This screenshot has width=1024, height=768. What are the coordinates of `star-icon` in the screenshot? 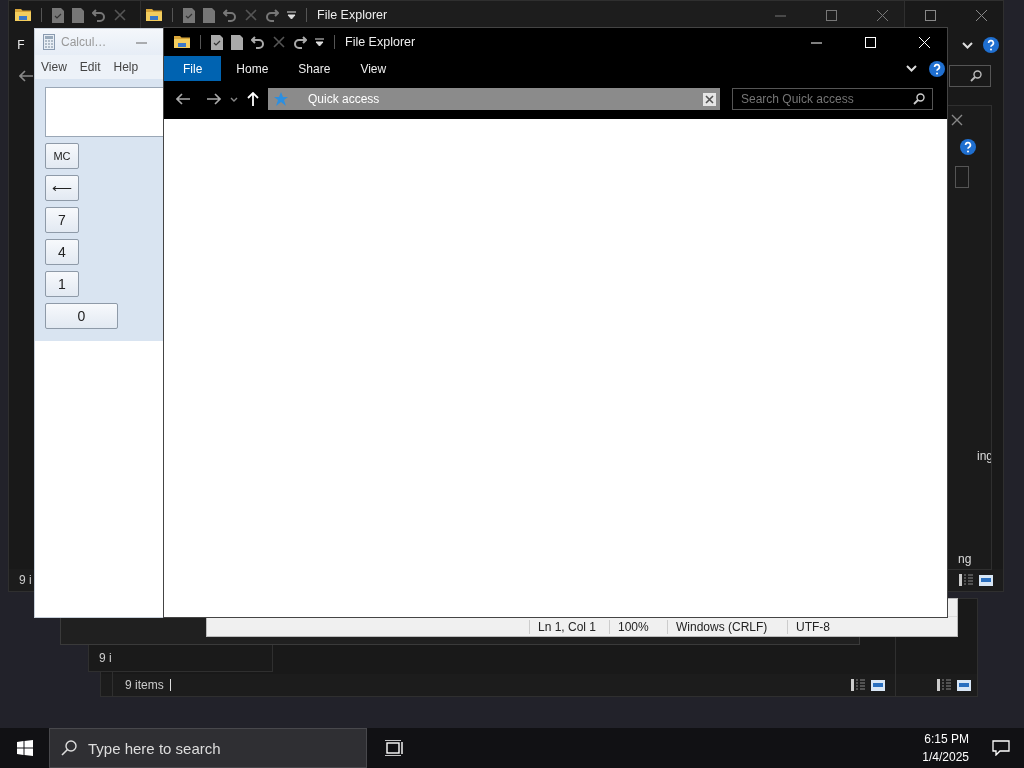 It's located at (281, 99).